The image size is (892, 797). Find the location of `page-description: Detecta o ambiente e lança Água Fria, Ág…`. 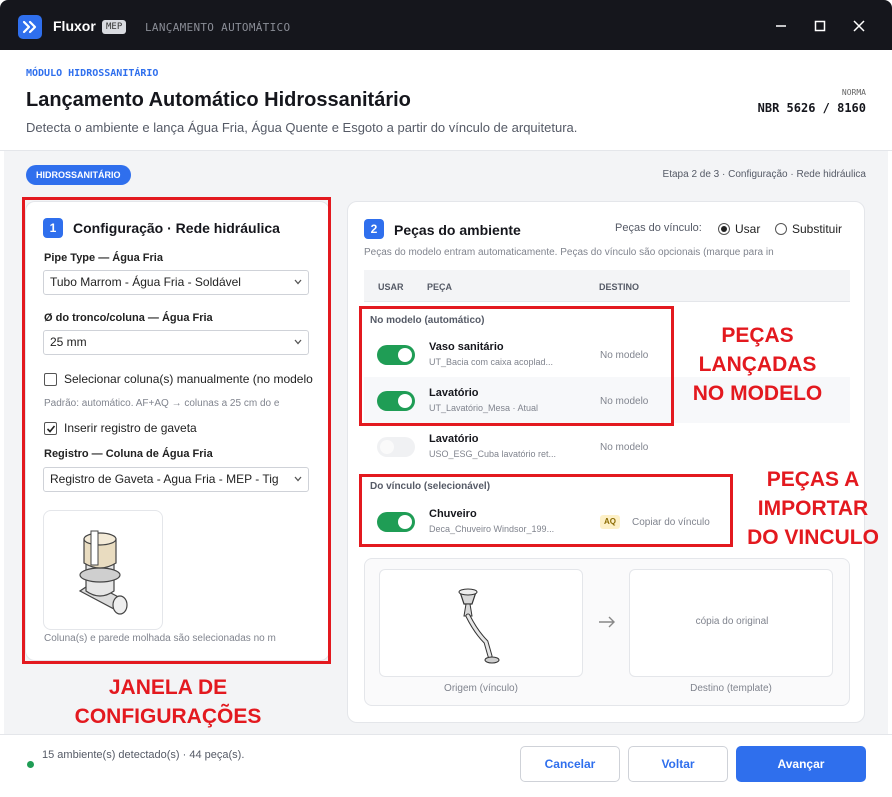

page-description: Detecta o ambiente e lança Água Fria, Ág… is located at coordinates (302, 127).